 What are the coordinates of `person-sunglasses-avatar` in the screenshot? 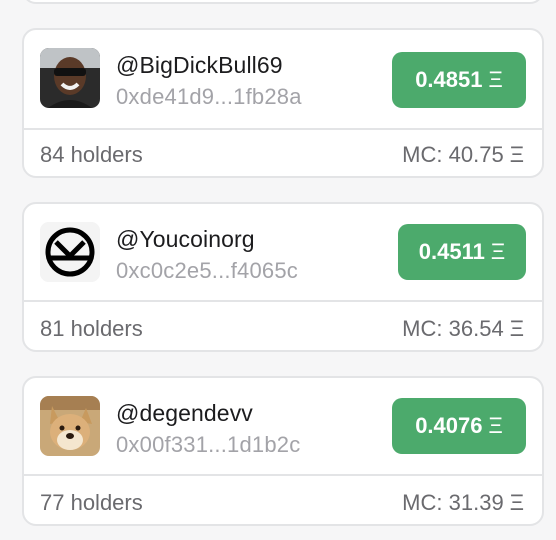 It's located at (70, 78).